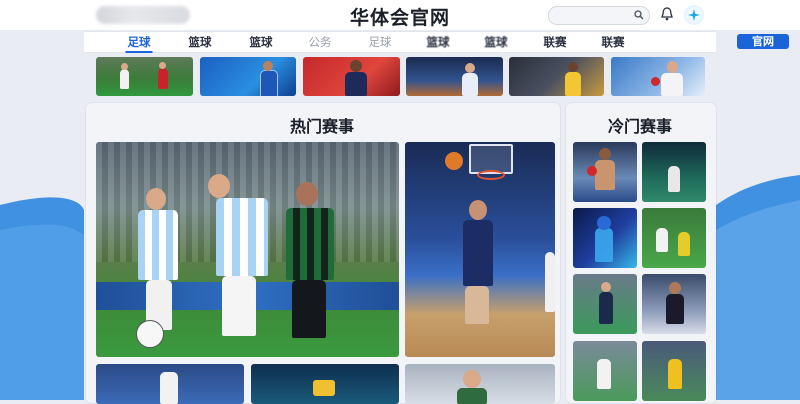 The height and width of the screenshot is (404, 800). I want to click on search-icon, so click(639, 15).